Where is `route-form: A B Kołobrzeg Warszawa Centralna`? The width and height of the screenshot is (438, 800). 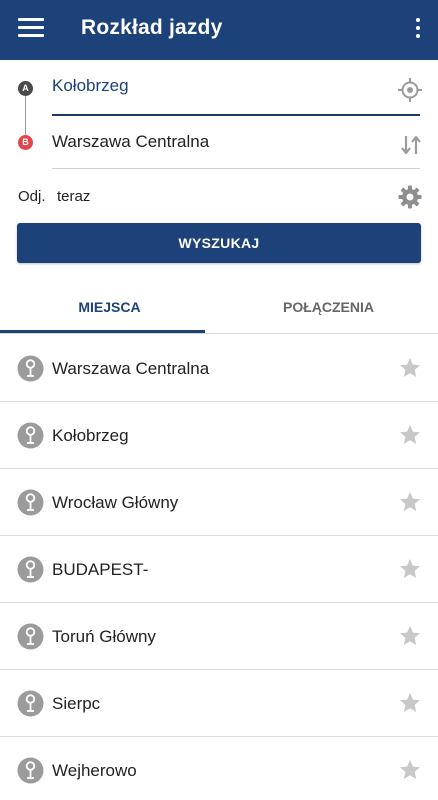 route-form: A B Kołobrzeg Warszawa Centralna is located at coordinates (219, 114).